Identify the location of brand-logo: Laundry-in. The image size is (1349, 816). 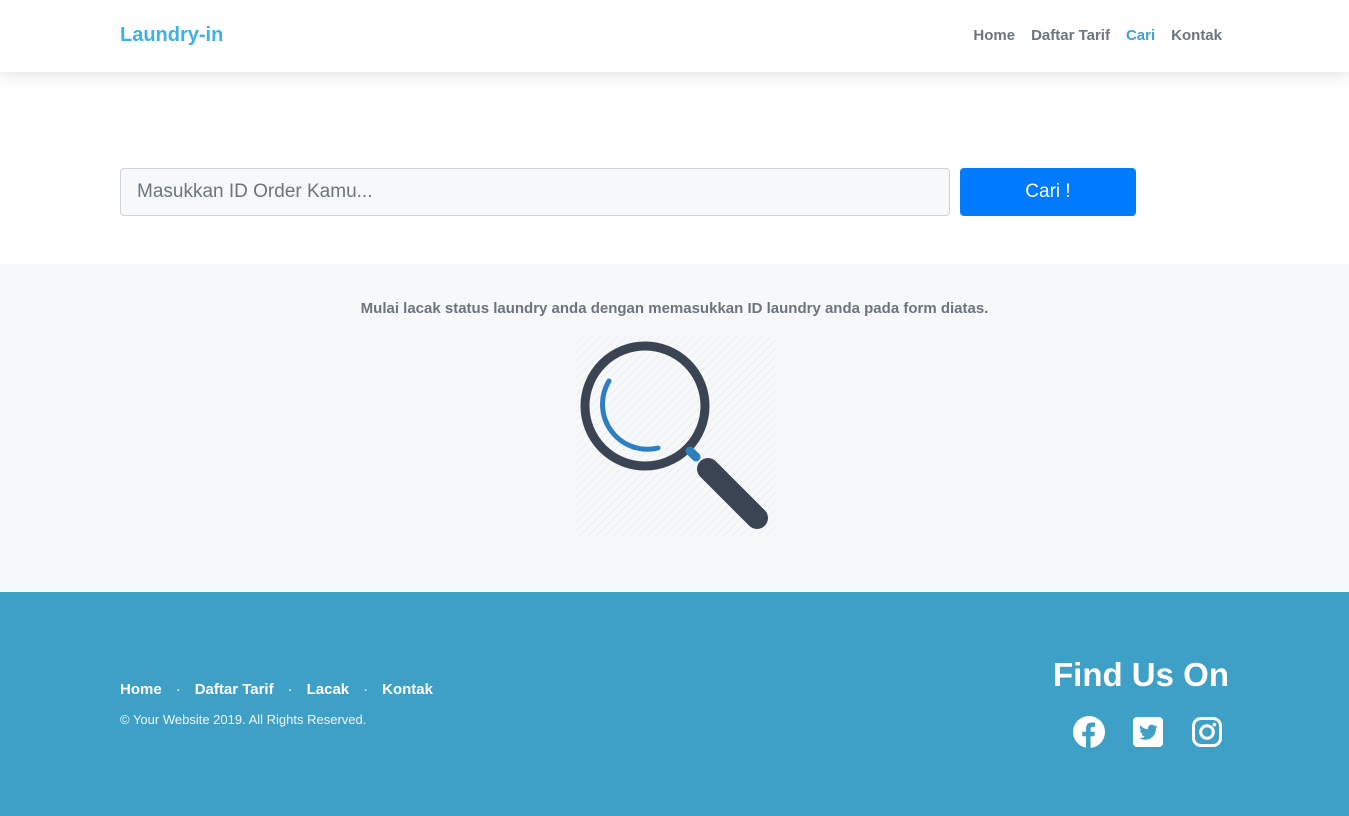
(171, 35).